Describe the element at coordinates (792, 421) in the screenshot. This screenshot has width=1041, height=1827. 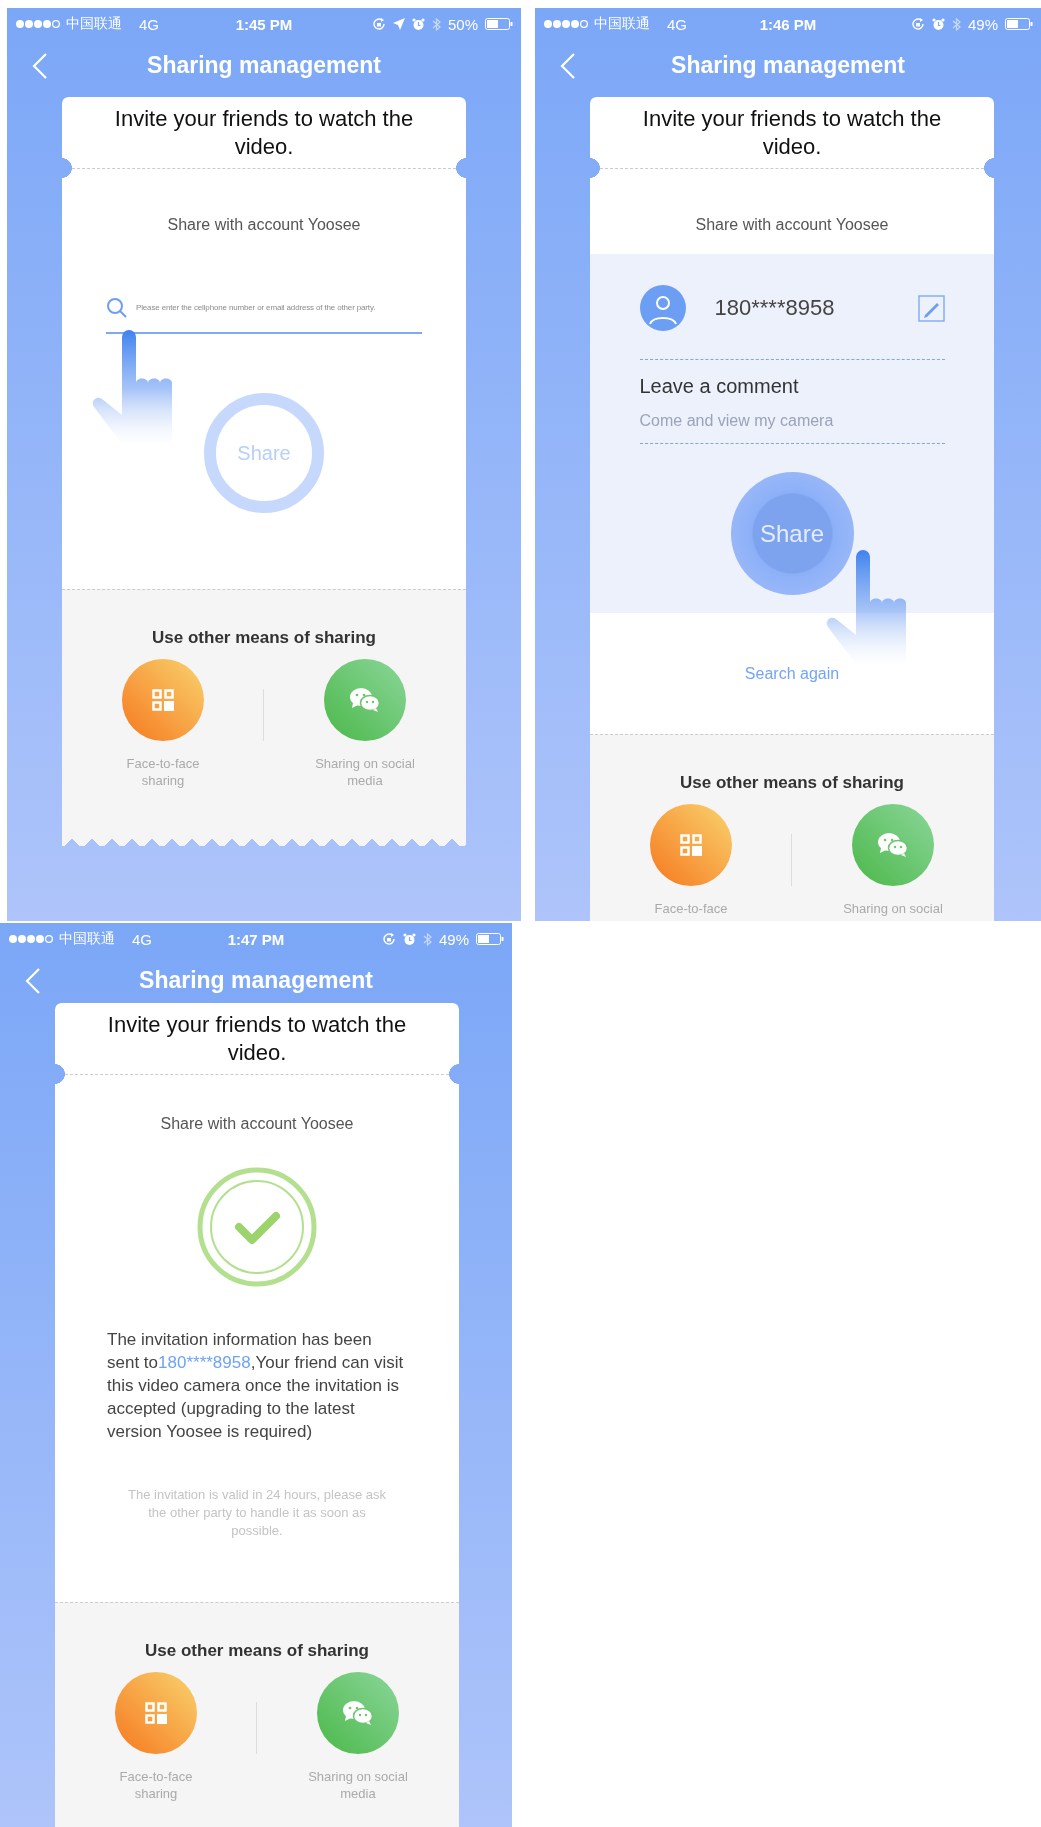
I see `comment-field: Come and view my camera` at that location.